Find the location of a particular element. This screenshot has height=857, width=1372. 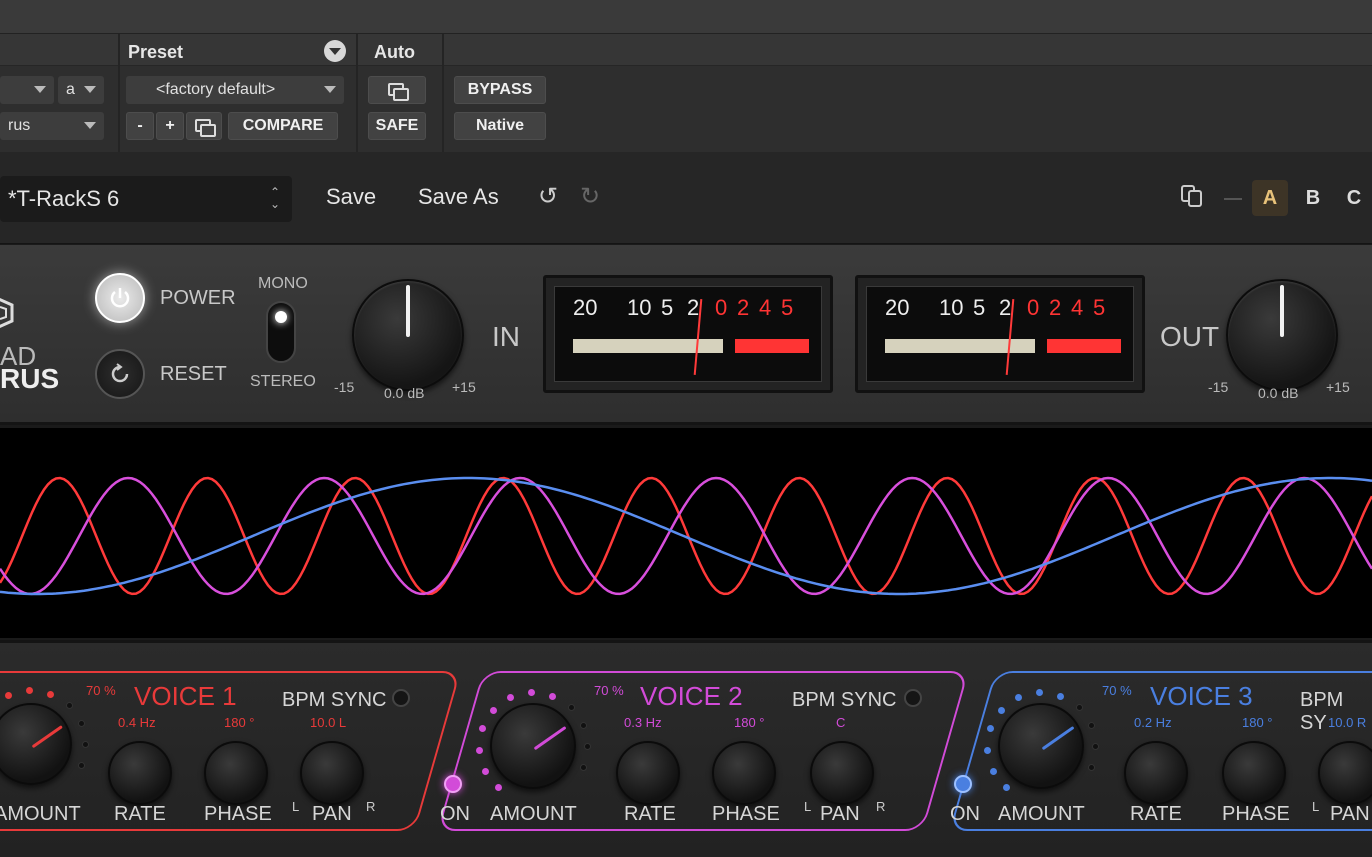

voice-2-pan-knob is located at coordinates (842, 773).